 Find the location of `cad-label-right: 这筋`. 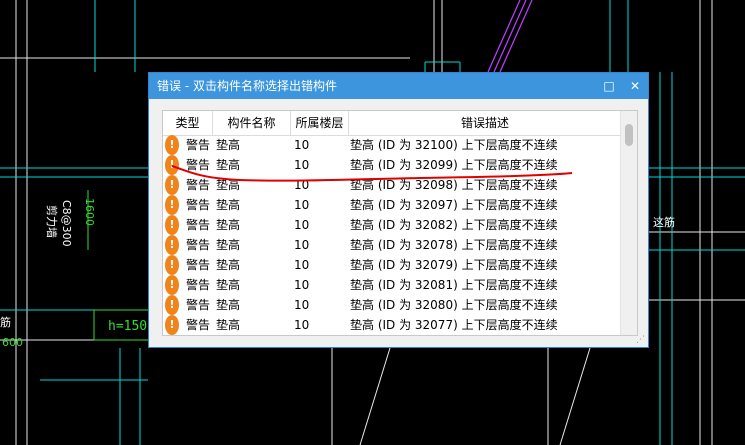

cad-label-right: 这筋 is located at coordinates (664, 222).